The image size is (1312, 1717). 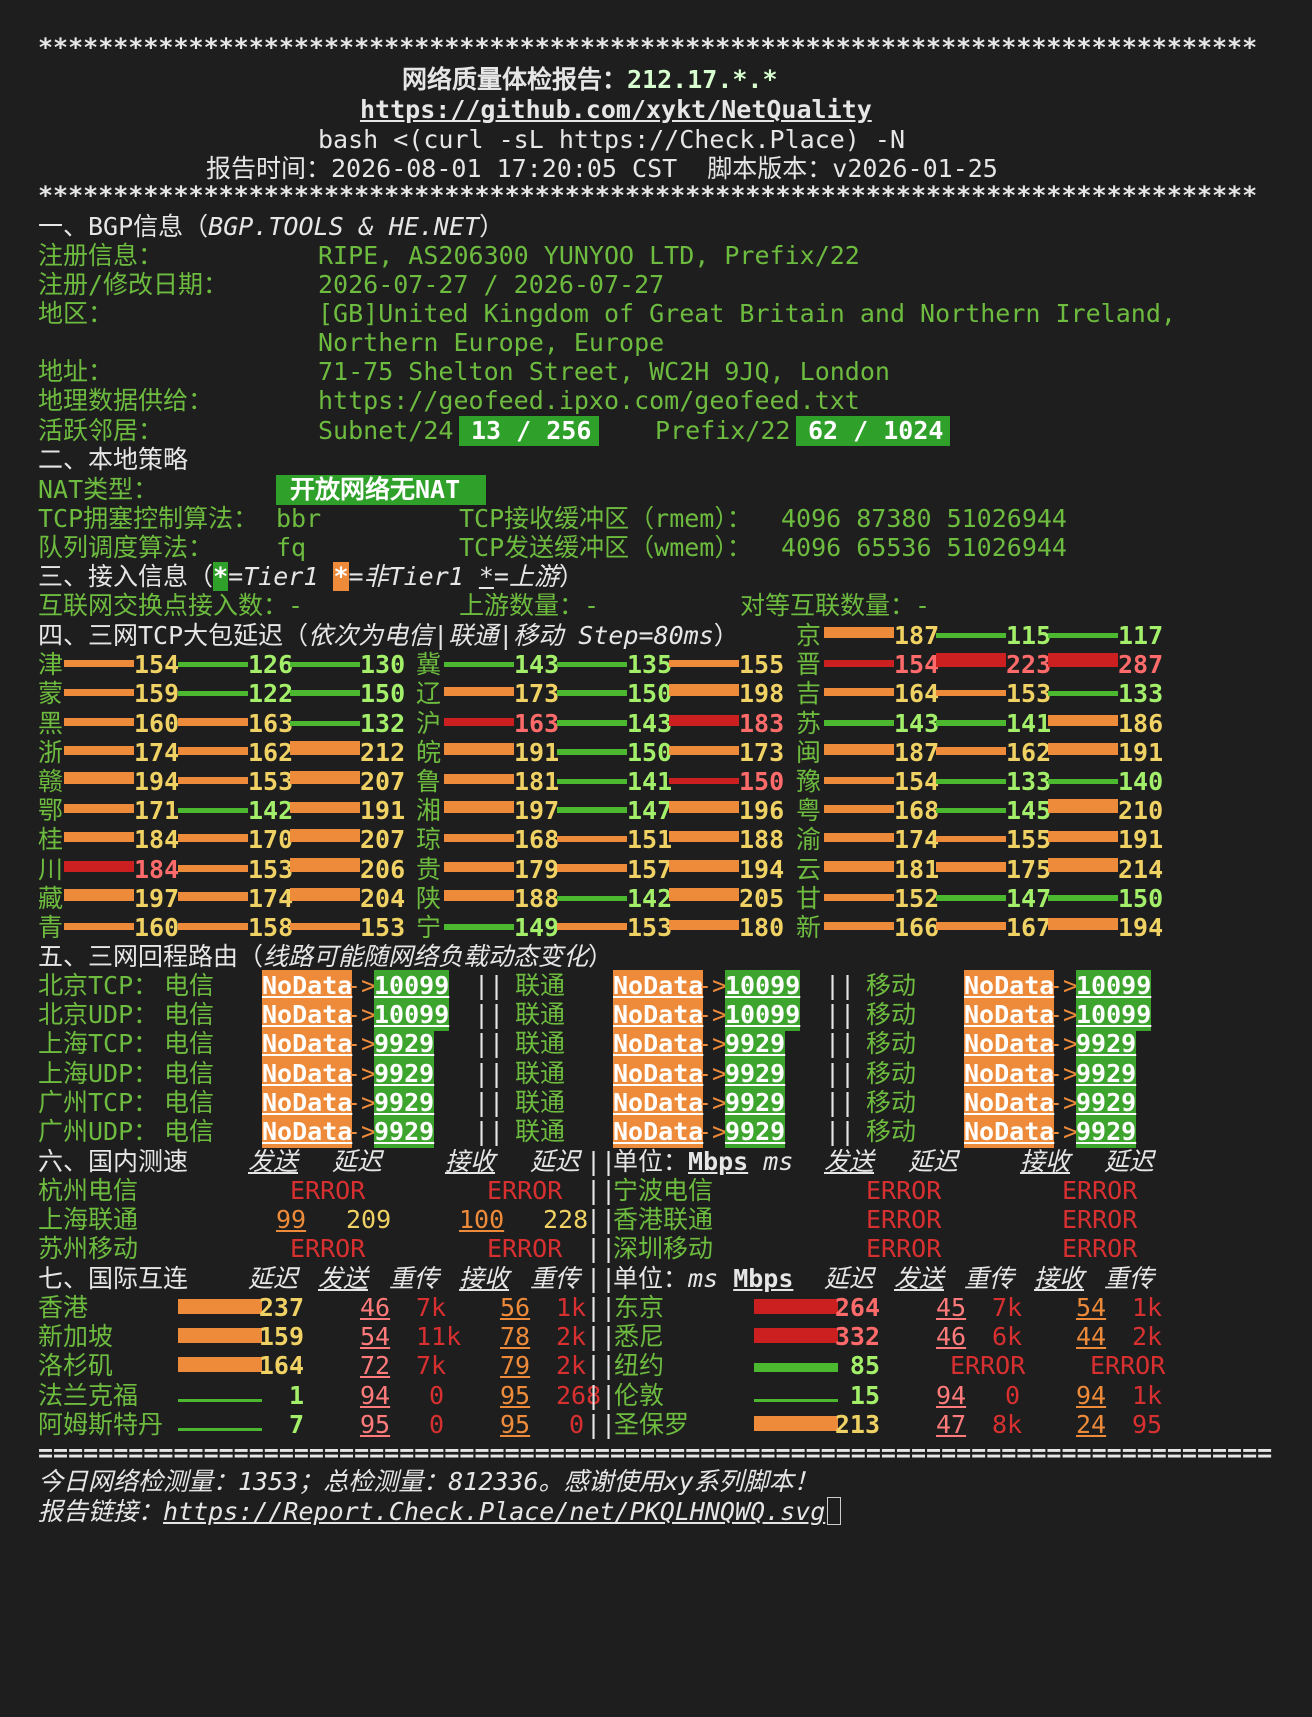 What do you see at coordinates (101, 1424) in the screenshot?
I see `intl-node: 阿姆斯特丹` at bounding box center [101, 1424].